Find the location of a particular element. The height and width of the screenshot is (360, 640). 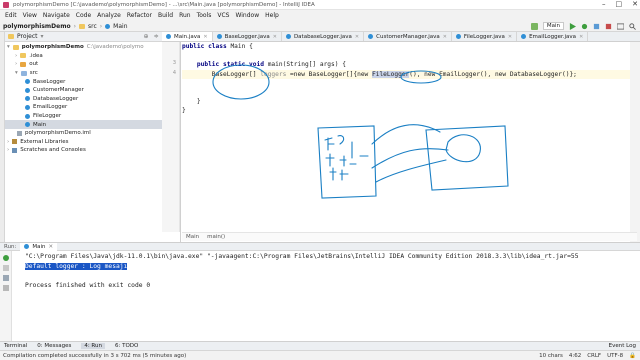

rerun-icon is located at coordinates (6, 258).